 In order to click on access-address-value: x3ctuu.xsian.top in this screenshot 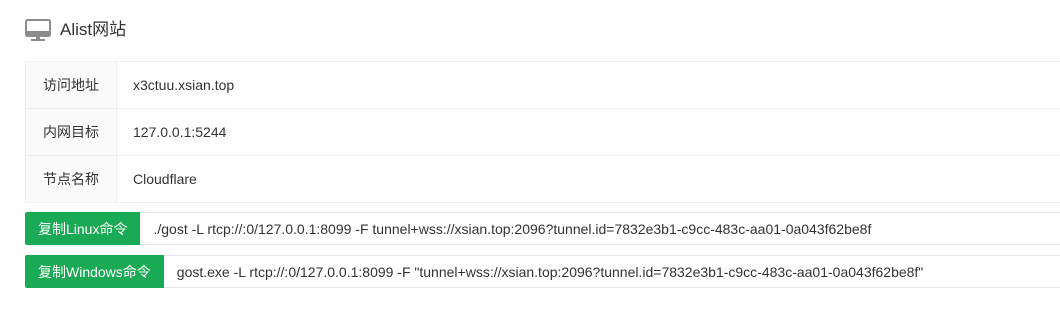, I will do `click(588, 85)`.